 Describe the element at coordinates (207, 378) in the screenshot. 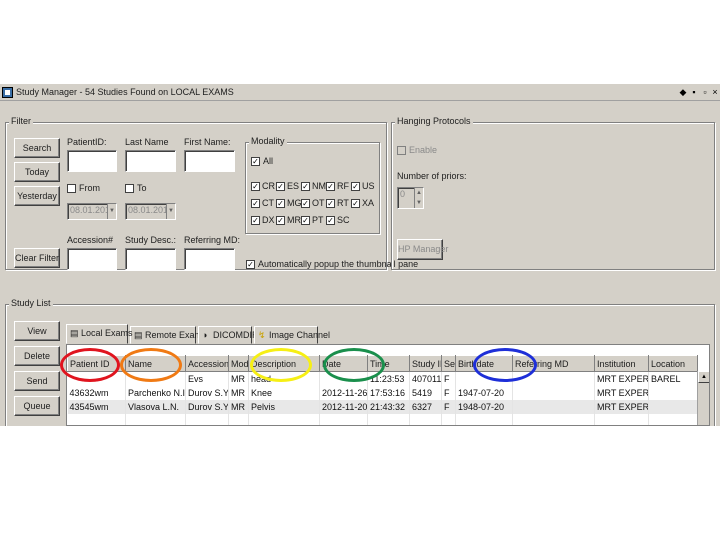

I see `table-cell: Evs` at that location.